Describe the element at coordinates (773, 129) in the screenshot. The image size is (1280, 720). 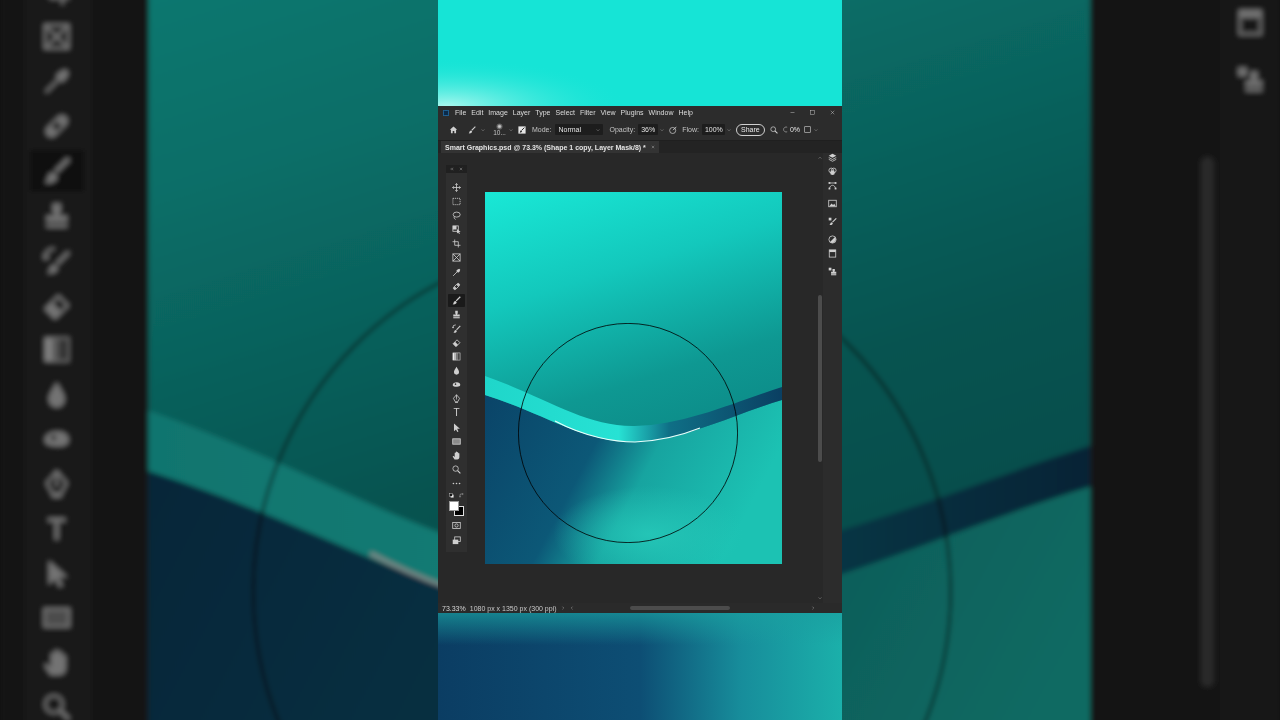
I see `search-icon` at that location.